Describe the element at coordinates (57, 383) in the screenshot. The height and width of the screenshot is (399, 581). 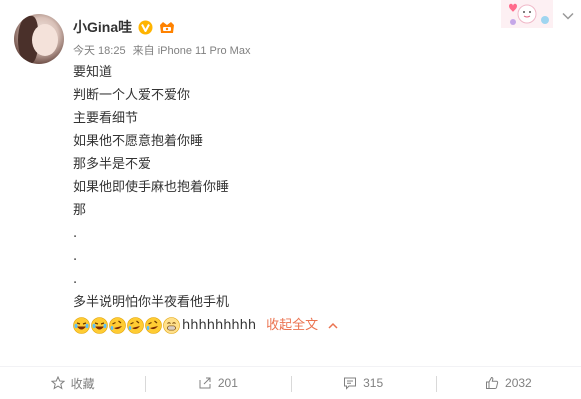
I see `star-icon` at that location.